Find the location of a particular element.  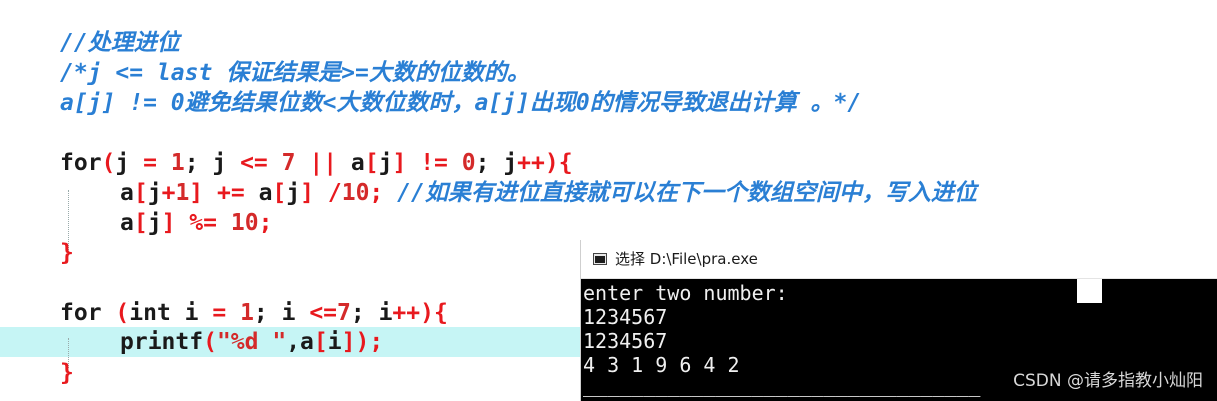

console-titlebar: 选择 D:\File\pra.exe is located at coordinates (899, 259).